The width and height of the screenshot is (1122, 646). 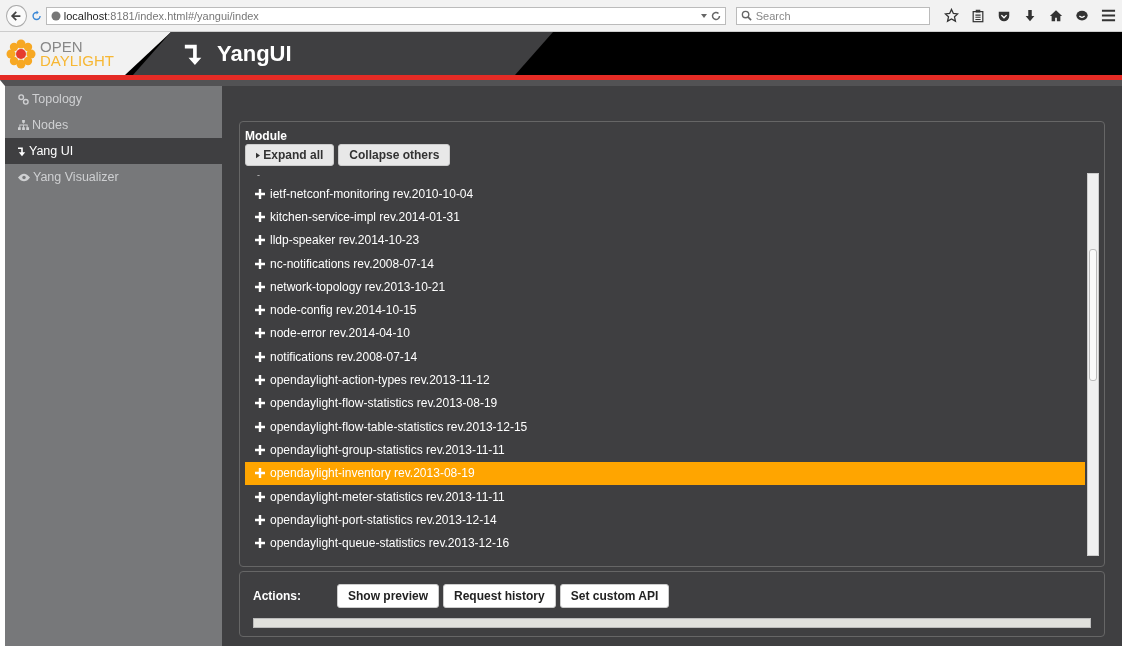 I want to click on module-item: opendaylight-action-types rev.2013-11-12, so click(x=665, y=380).